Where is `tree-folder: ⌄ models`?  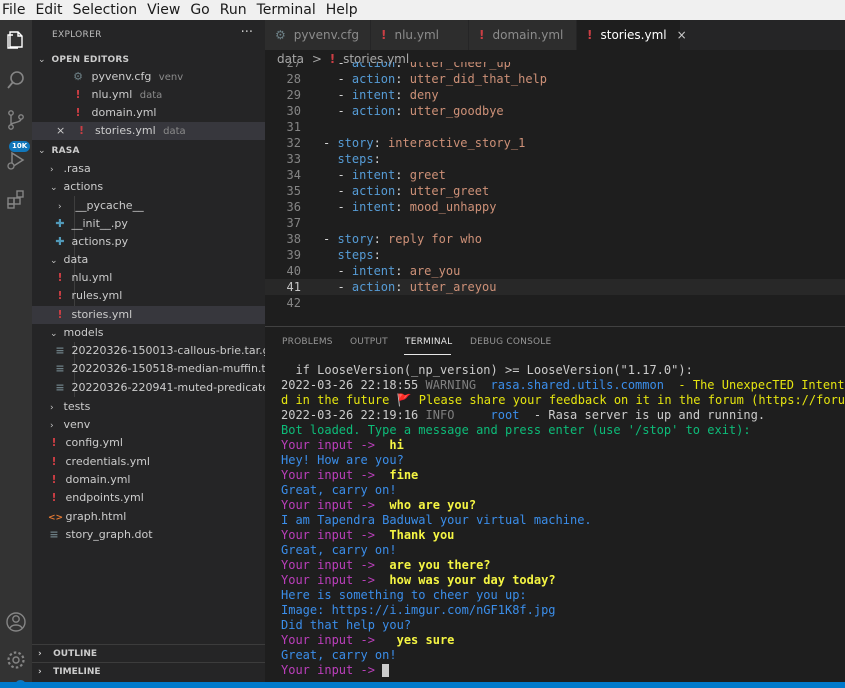 tree-folder: ⌄ models is located at coordinates (148, 333).